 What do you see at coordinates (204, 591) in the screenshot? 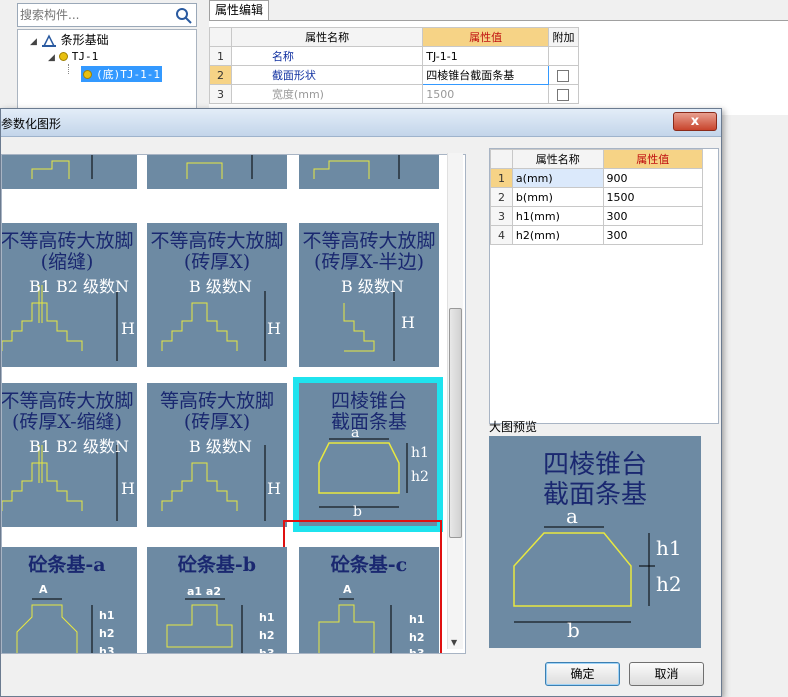
I see `tile-dimension-text: a1 a2` at bounding box center [204, 591].